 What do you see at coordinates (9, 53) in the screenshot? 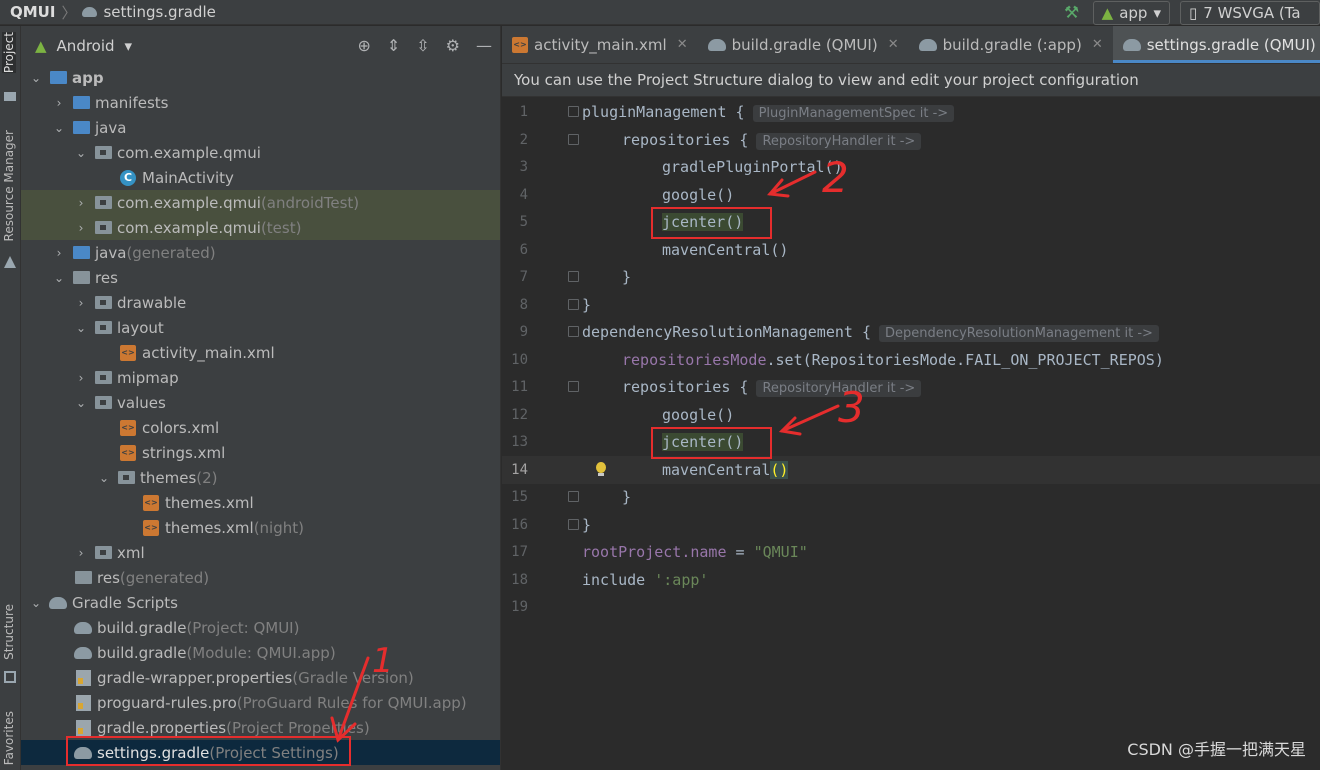
I see `tab-project: Project` at bounding box center [9, 53].